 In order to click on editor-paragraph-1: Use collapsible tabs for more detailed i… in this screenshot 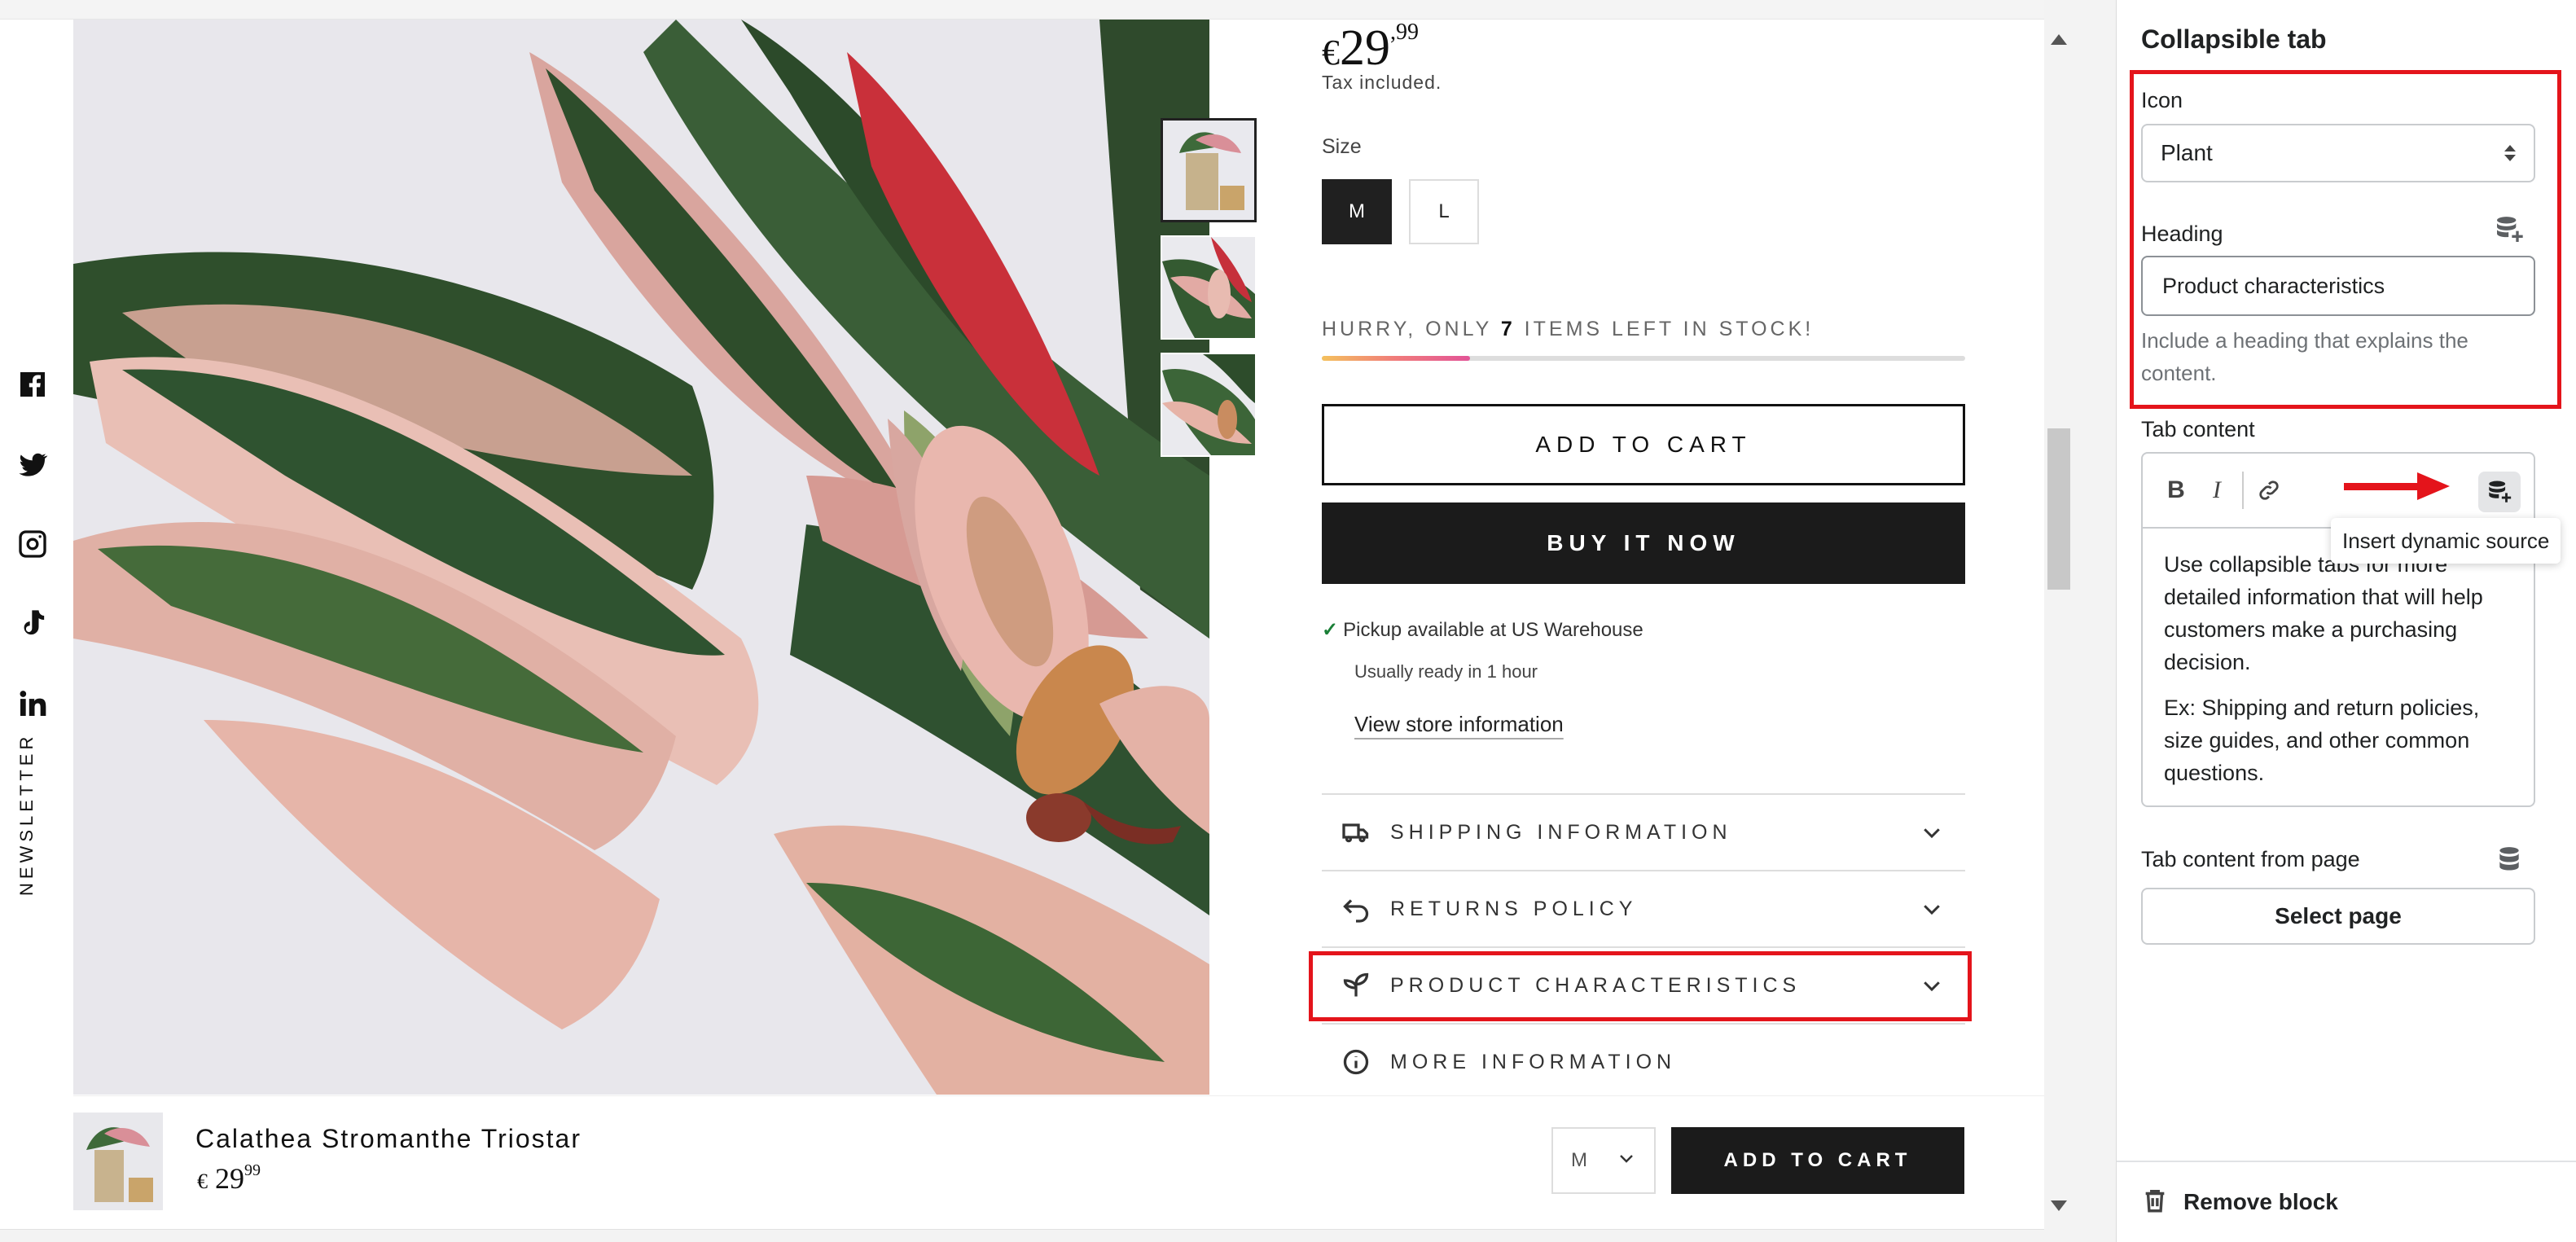, I will do `click(2323, 613)`.